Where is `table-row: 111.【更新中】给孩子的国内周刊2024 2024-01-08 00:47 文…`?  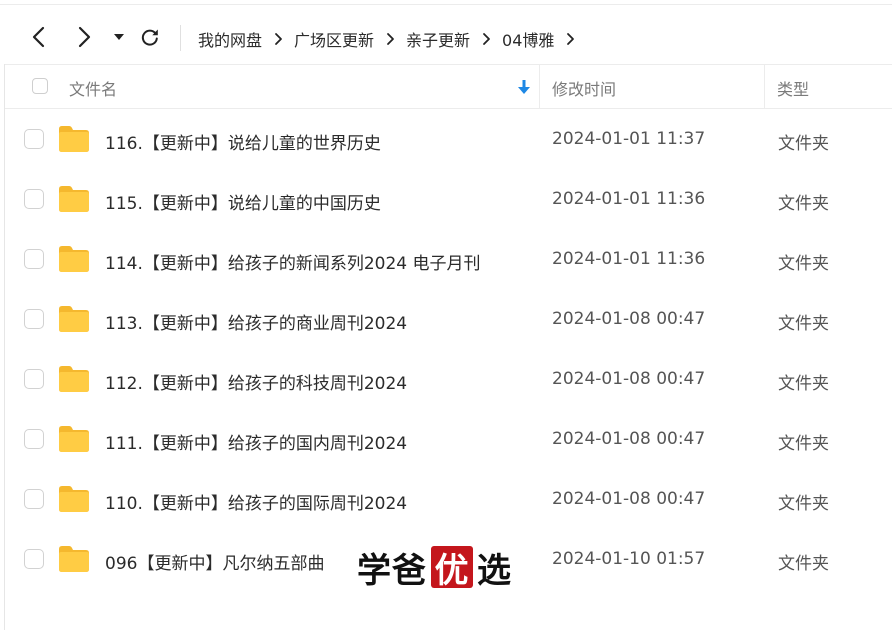 table-row: 111.【更新中】给孩子的国内周刊2024 2024-01-08 00:47 文… is located at coordinates (448, 440).